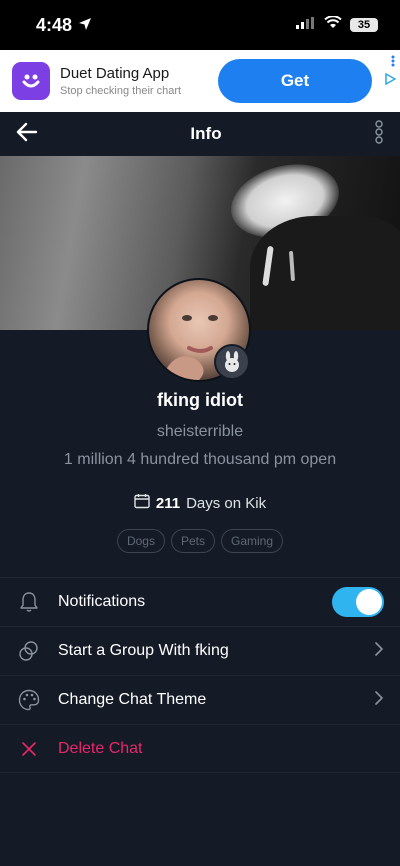 The height and width of the screenshot is (866, 400). I want to click on more-vertical-icon, so click(379, 134).